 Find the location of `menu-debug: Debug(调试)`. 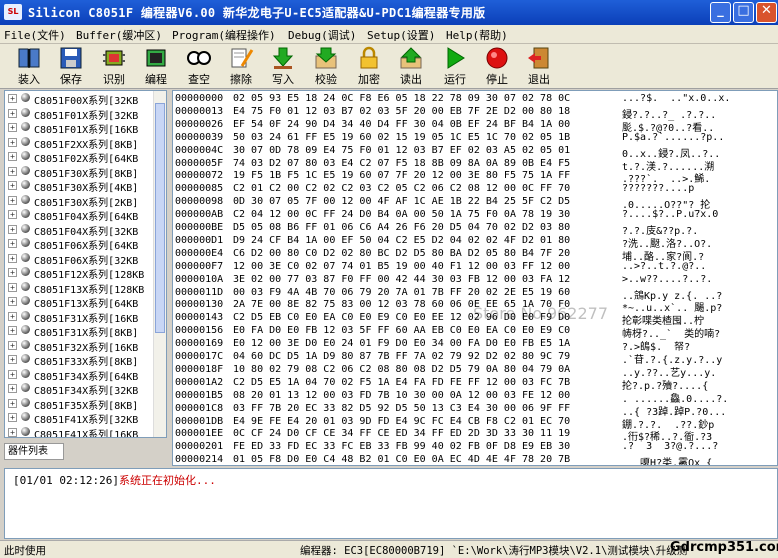

menu-debug: Debug(调试) is located at coordinates (322, 35).